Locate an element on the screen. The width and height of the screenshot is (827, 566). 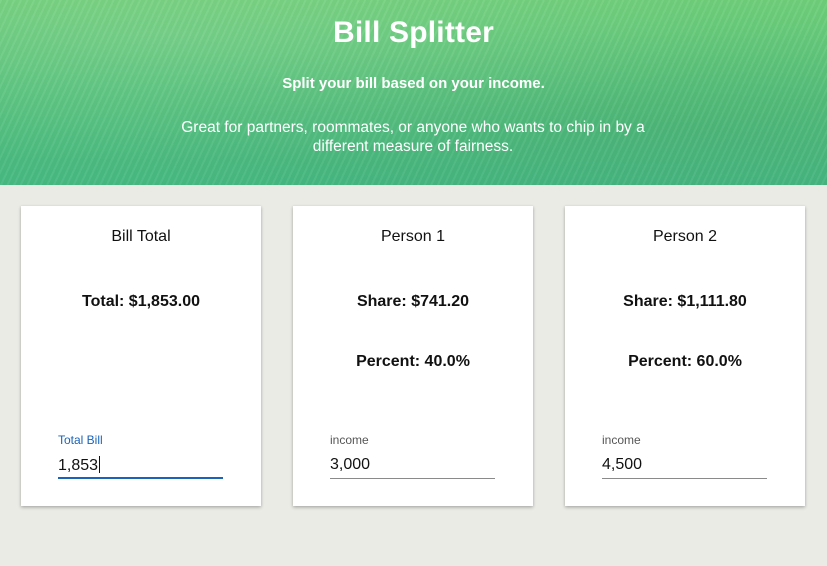
person-1-share: Share: $741.20 is located at coordinates (413, 301).